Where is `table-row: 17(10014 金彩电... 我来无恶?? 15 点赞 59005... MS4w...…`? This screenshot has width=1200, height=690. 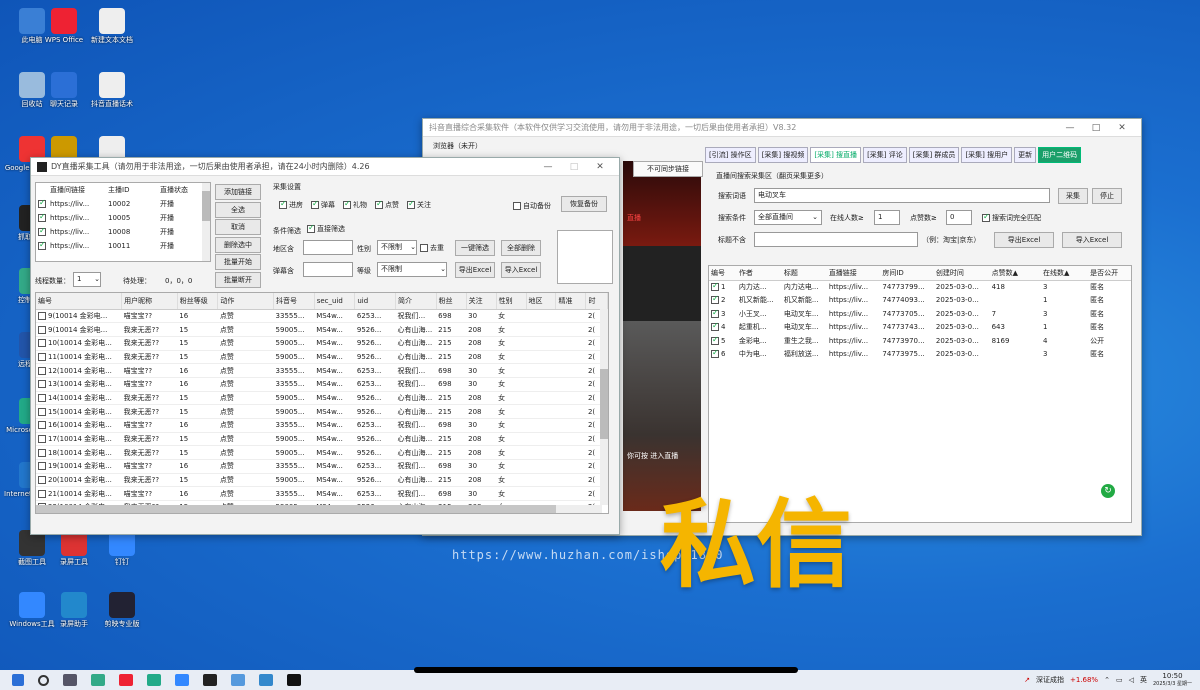 table-row: 17(10014 金彩电... 我来无恶?? 15 点赞 59005... MS4w...… is located at coordinates (322, 439).